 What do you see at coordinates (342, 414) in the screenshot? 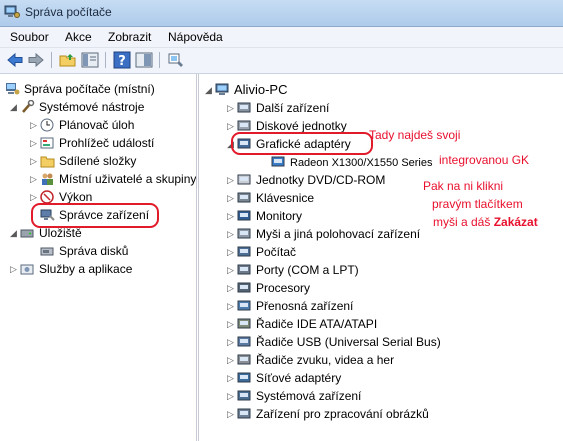
I see `device-item-label: Zařízení pro zpracování obrázků` at bounding box center [342, 414].